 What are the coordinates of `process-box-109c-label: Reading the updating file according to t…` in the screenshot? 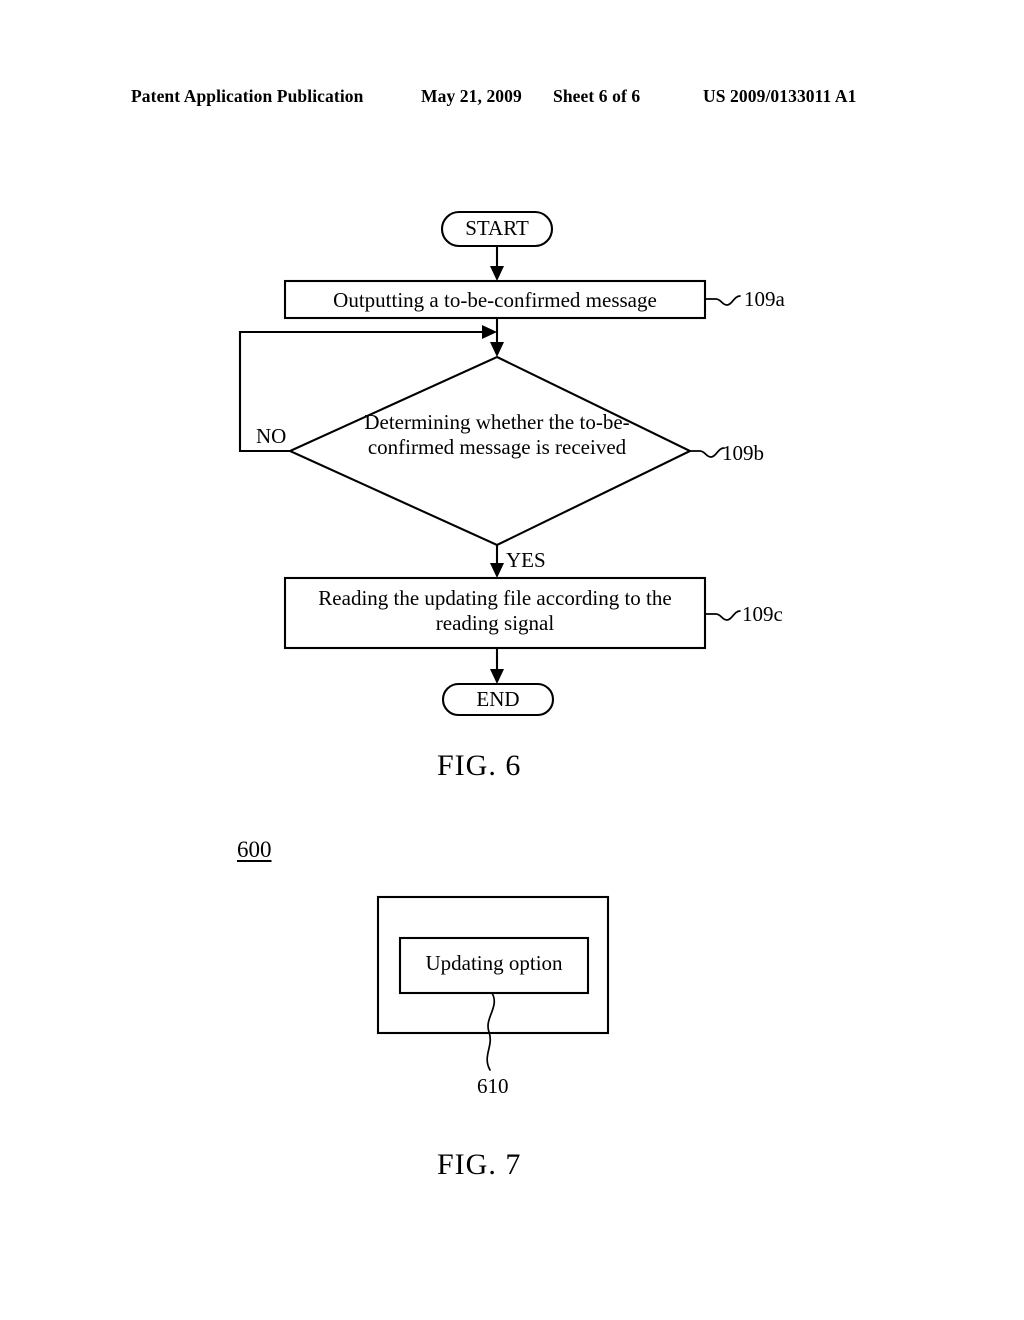 It's located at (495, 610).